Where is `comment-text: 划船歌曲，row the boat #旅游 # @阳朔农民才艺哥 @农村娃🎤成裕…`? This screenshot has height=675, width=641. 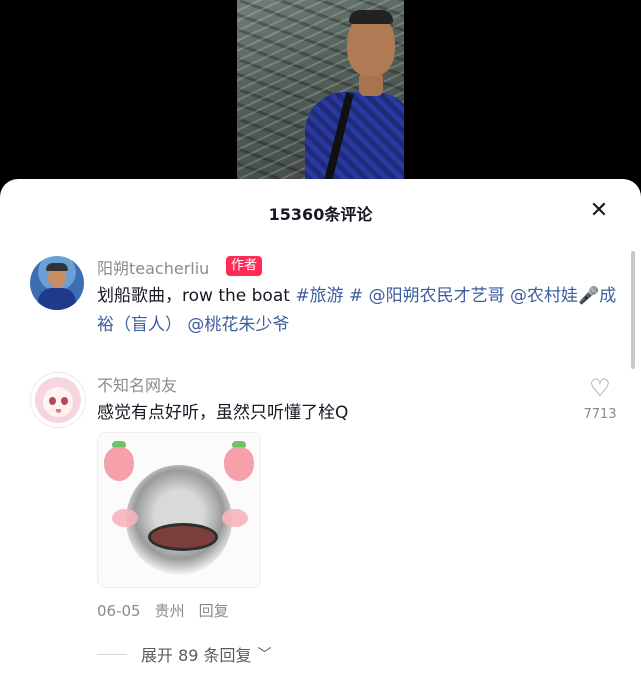
comment-text: 划船歌曲，row the boat #旅游 # @阳朔农民才艺哥 @农村娃🎤成裕… is located at coordinates (357, 311).